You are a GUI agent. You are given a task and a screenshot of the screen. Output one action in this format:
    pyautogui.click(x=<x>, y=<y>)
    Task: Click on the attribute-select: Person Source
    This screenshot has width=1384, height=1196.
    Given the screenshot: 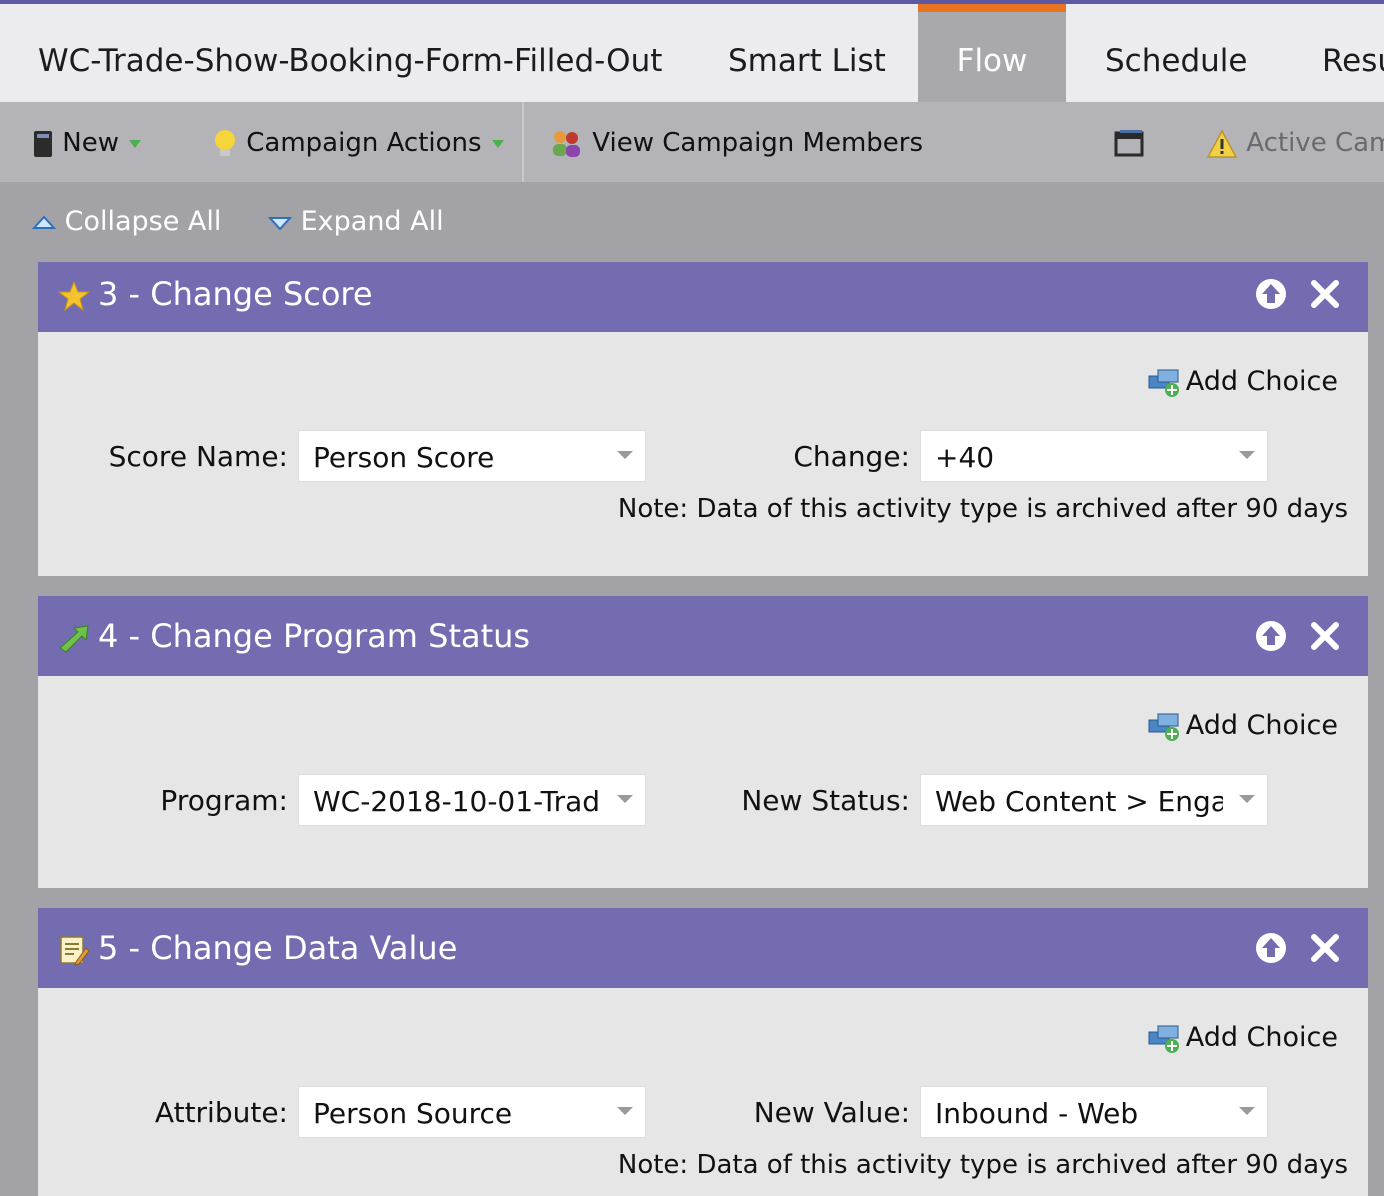 What is the action you would take?
    pyautogui.click(x=472, y=1112)
    